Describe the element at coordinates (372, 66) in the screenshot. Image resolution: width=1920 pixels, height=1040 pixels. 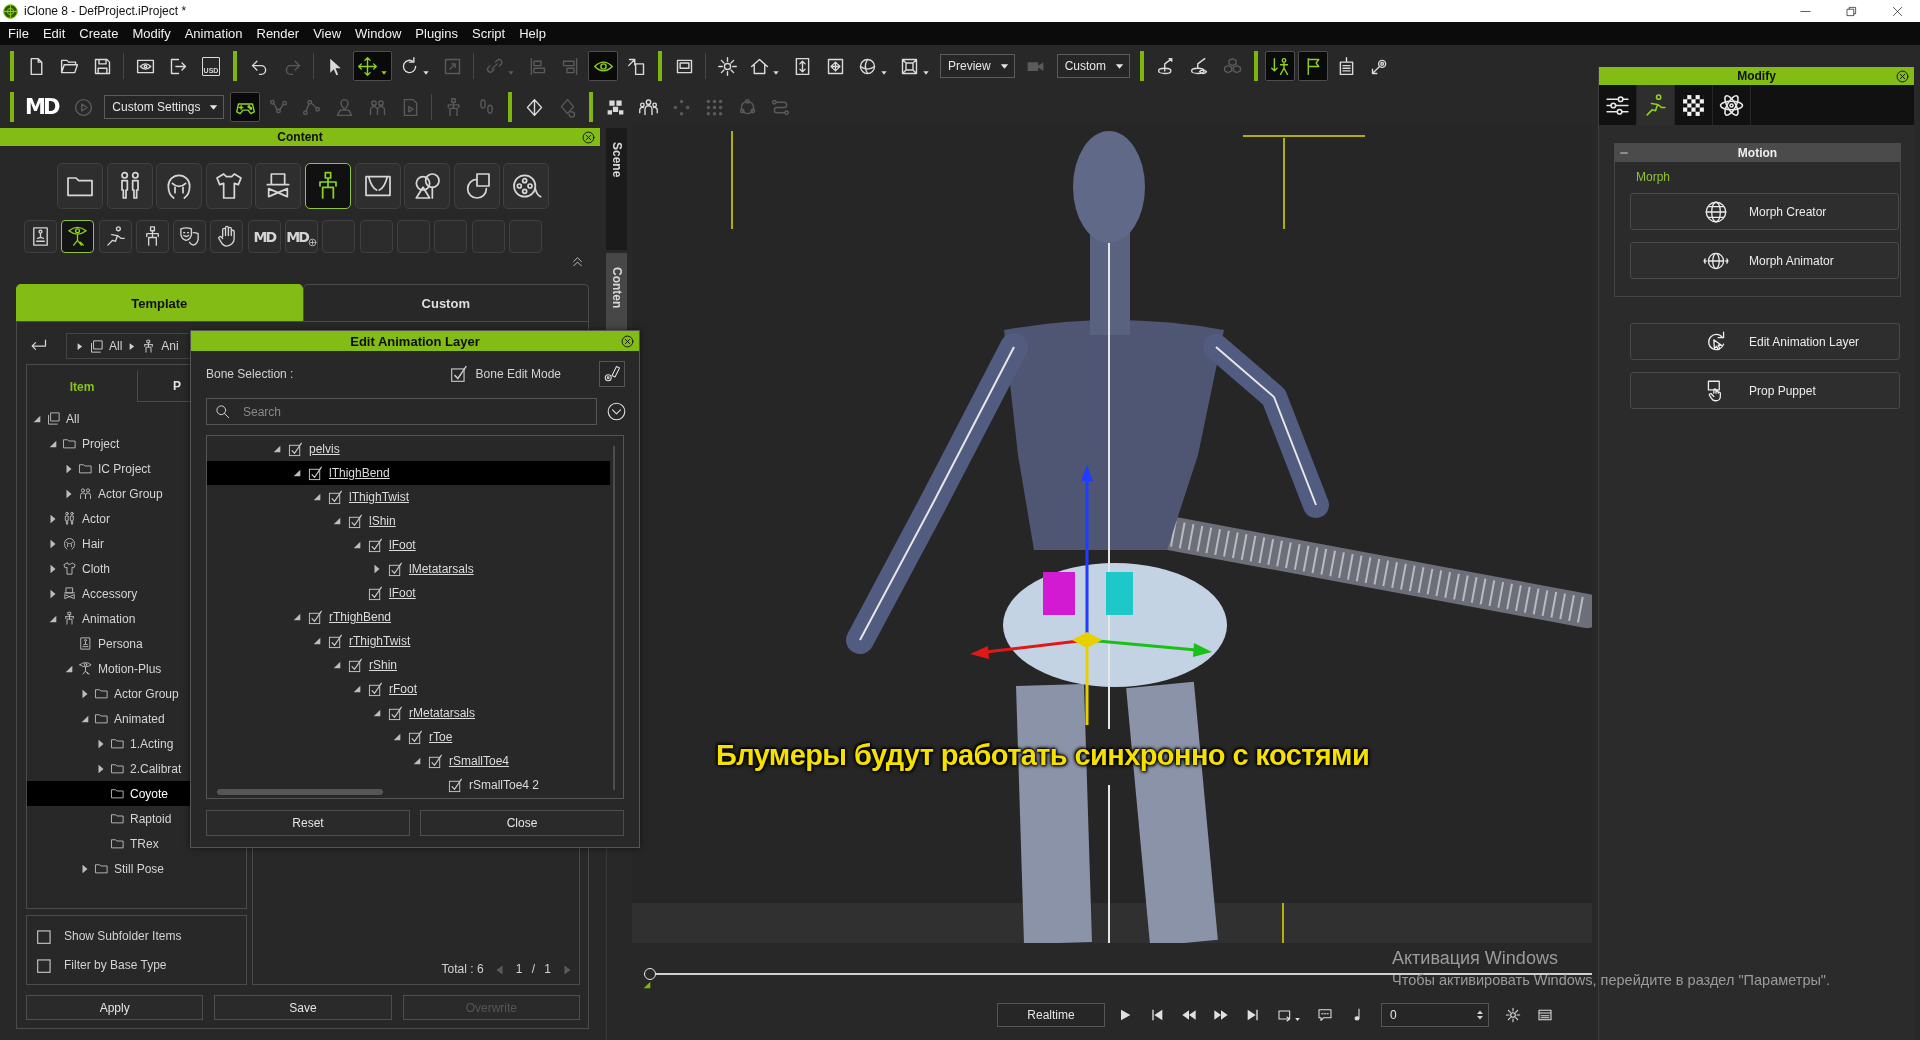
I see `toolbar-button` at that location.